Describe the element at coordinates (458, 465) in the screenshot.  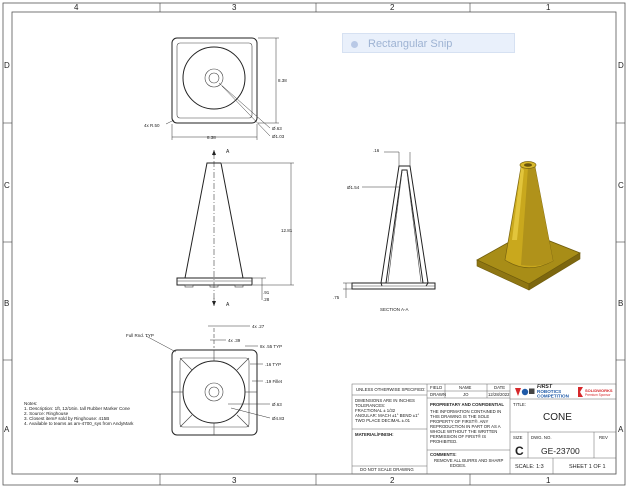
I see `tb-comment-2: EDGES.` at that location.